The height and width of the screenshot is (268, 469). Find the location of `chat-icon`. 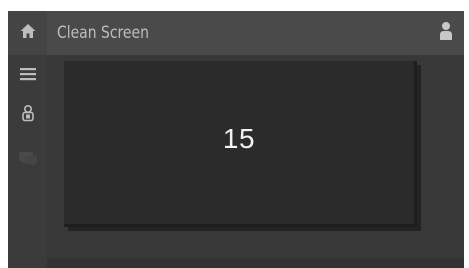

chat-icon is located at coordinates (28, 160).